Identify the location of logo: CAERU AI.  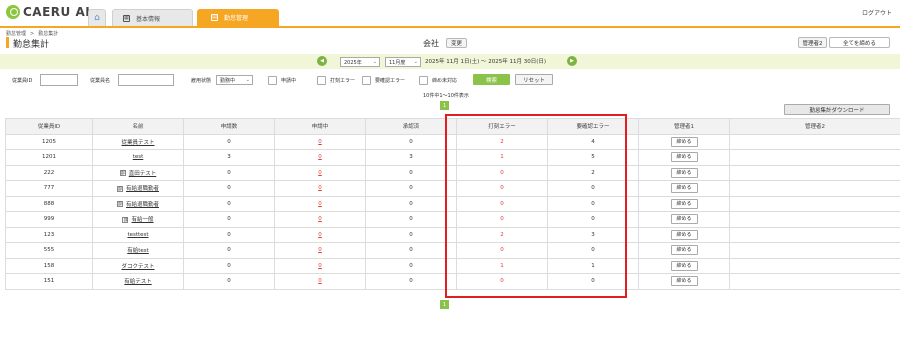
(48, 12).